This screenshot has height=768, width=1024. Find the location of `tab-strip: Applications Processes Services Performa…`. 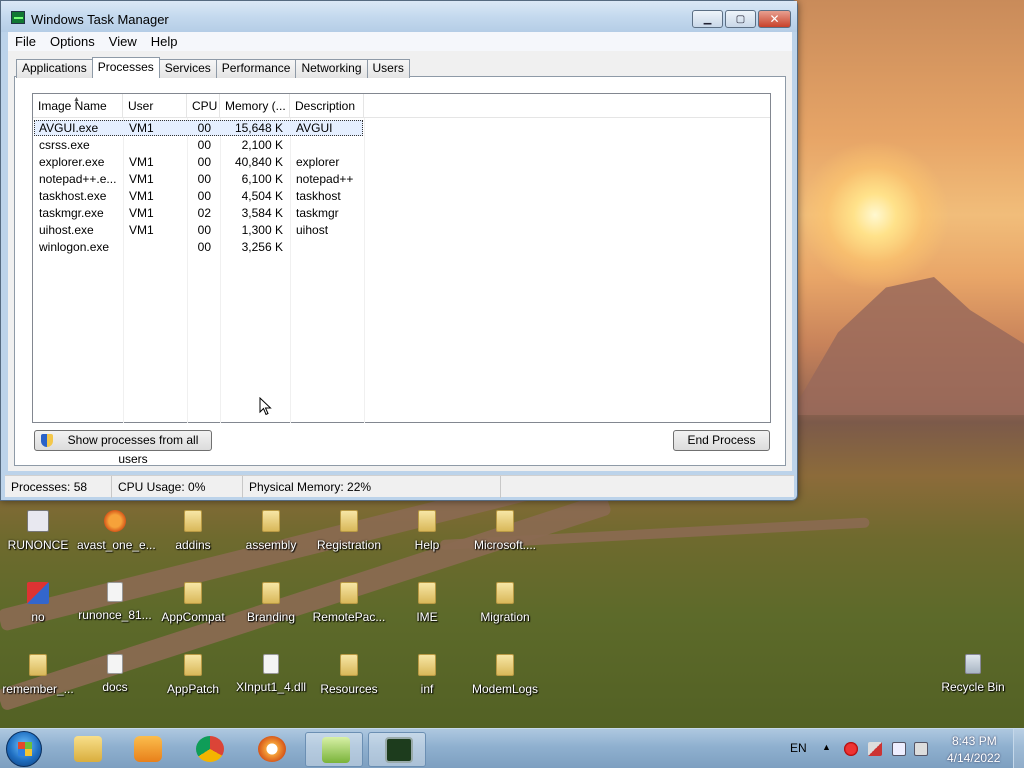

tab-strip: Applications Processes Services Performa… is located at coordinates (213, 67).